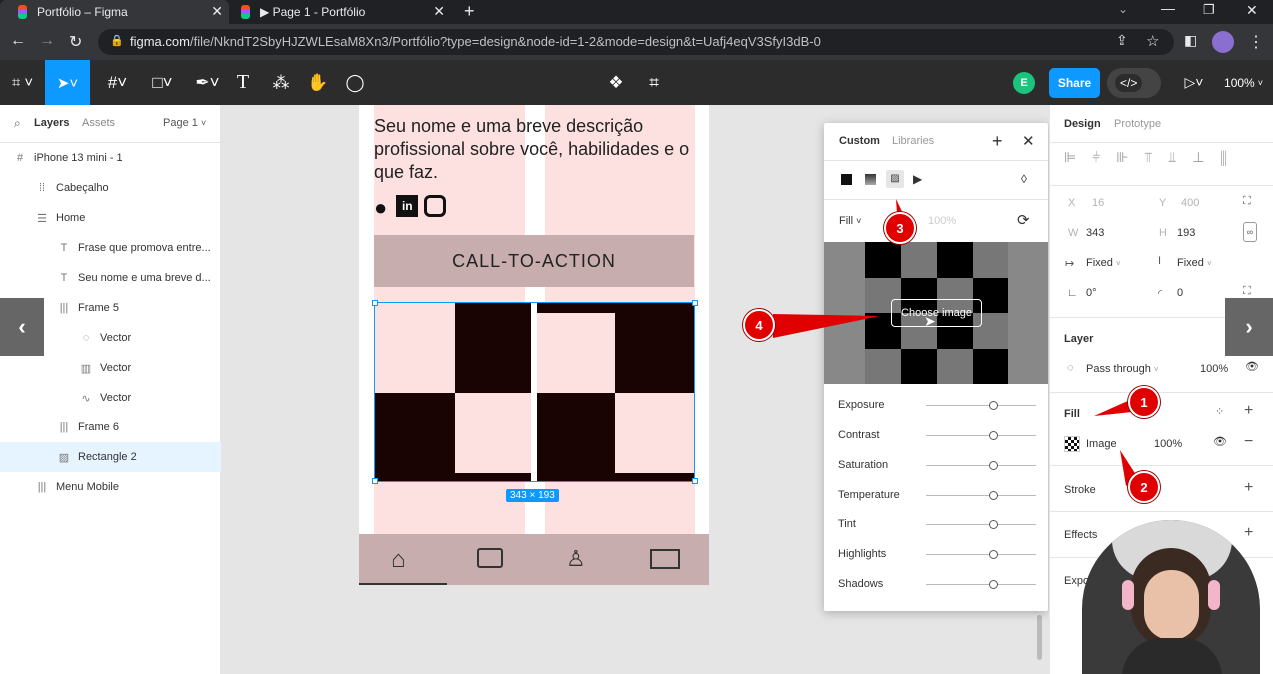  Describe the element at coordinates (1144, 487) in the screenshot. I see `annotation-badge-2: 2` at that location.